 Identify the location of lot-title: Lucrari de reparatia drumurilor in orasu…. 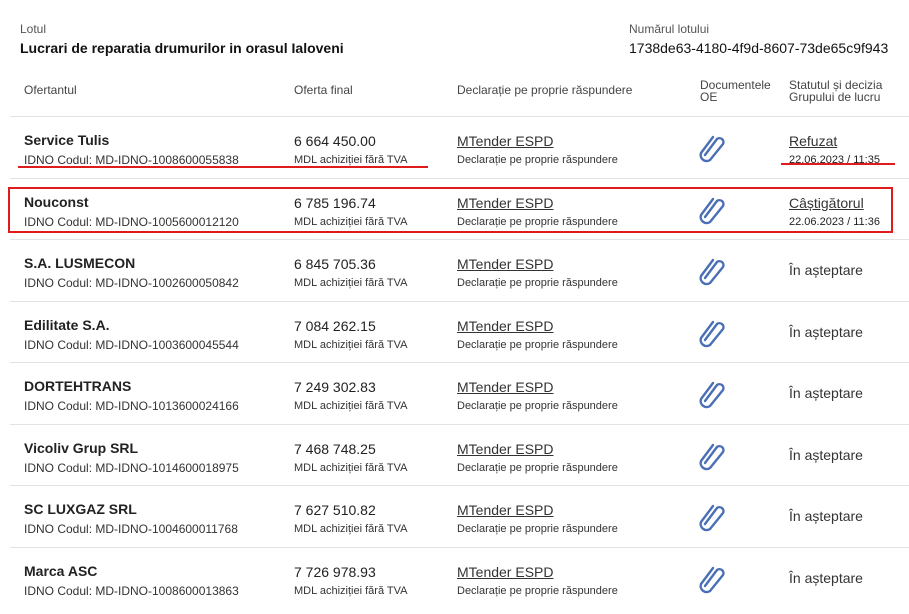
(182, 48).